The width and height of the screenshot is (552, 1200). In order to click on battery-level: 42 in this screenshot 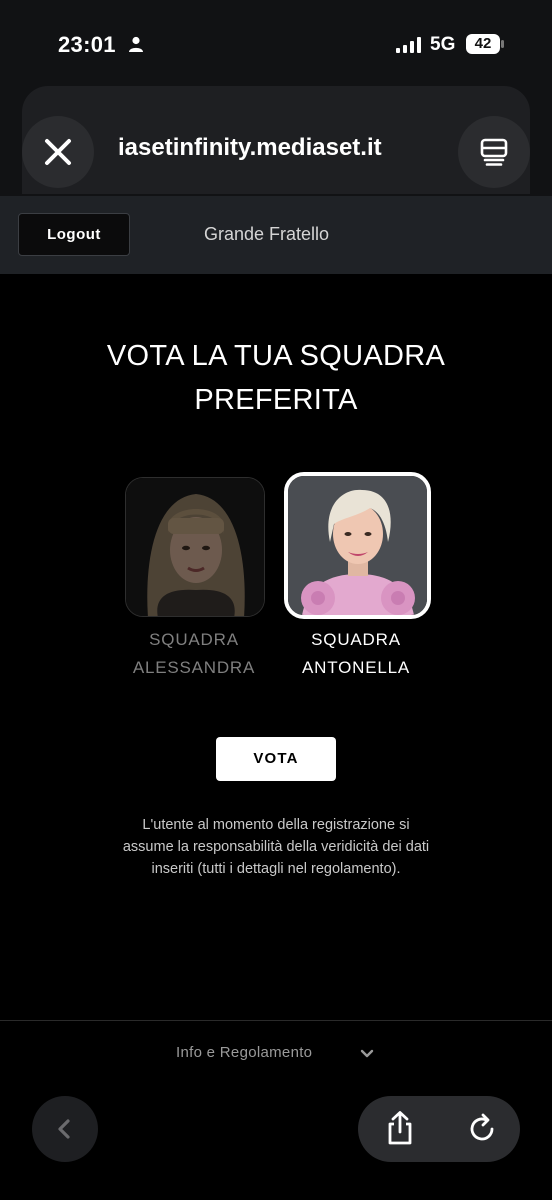, I will do `click(483, 43)`.